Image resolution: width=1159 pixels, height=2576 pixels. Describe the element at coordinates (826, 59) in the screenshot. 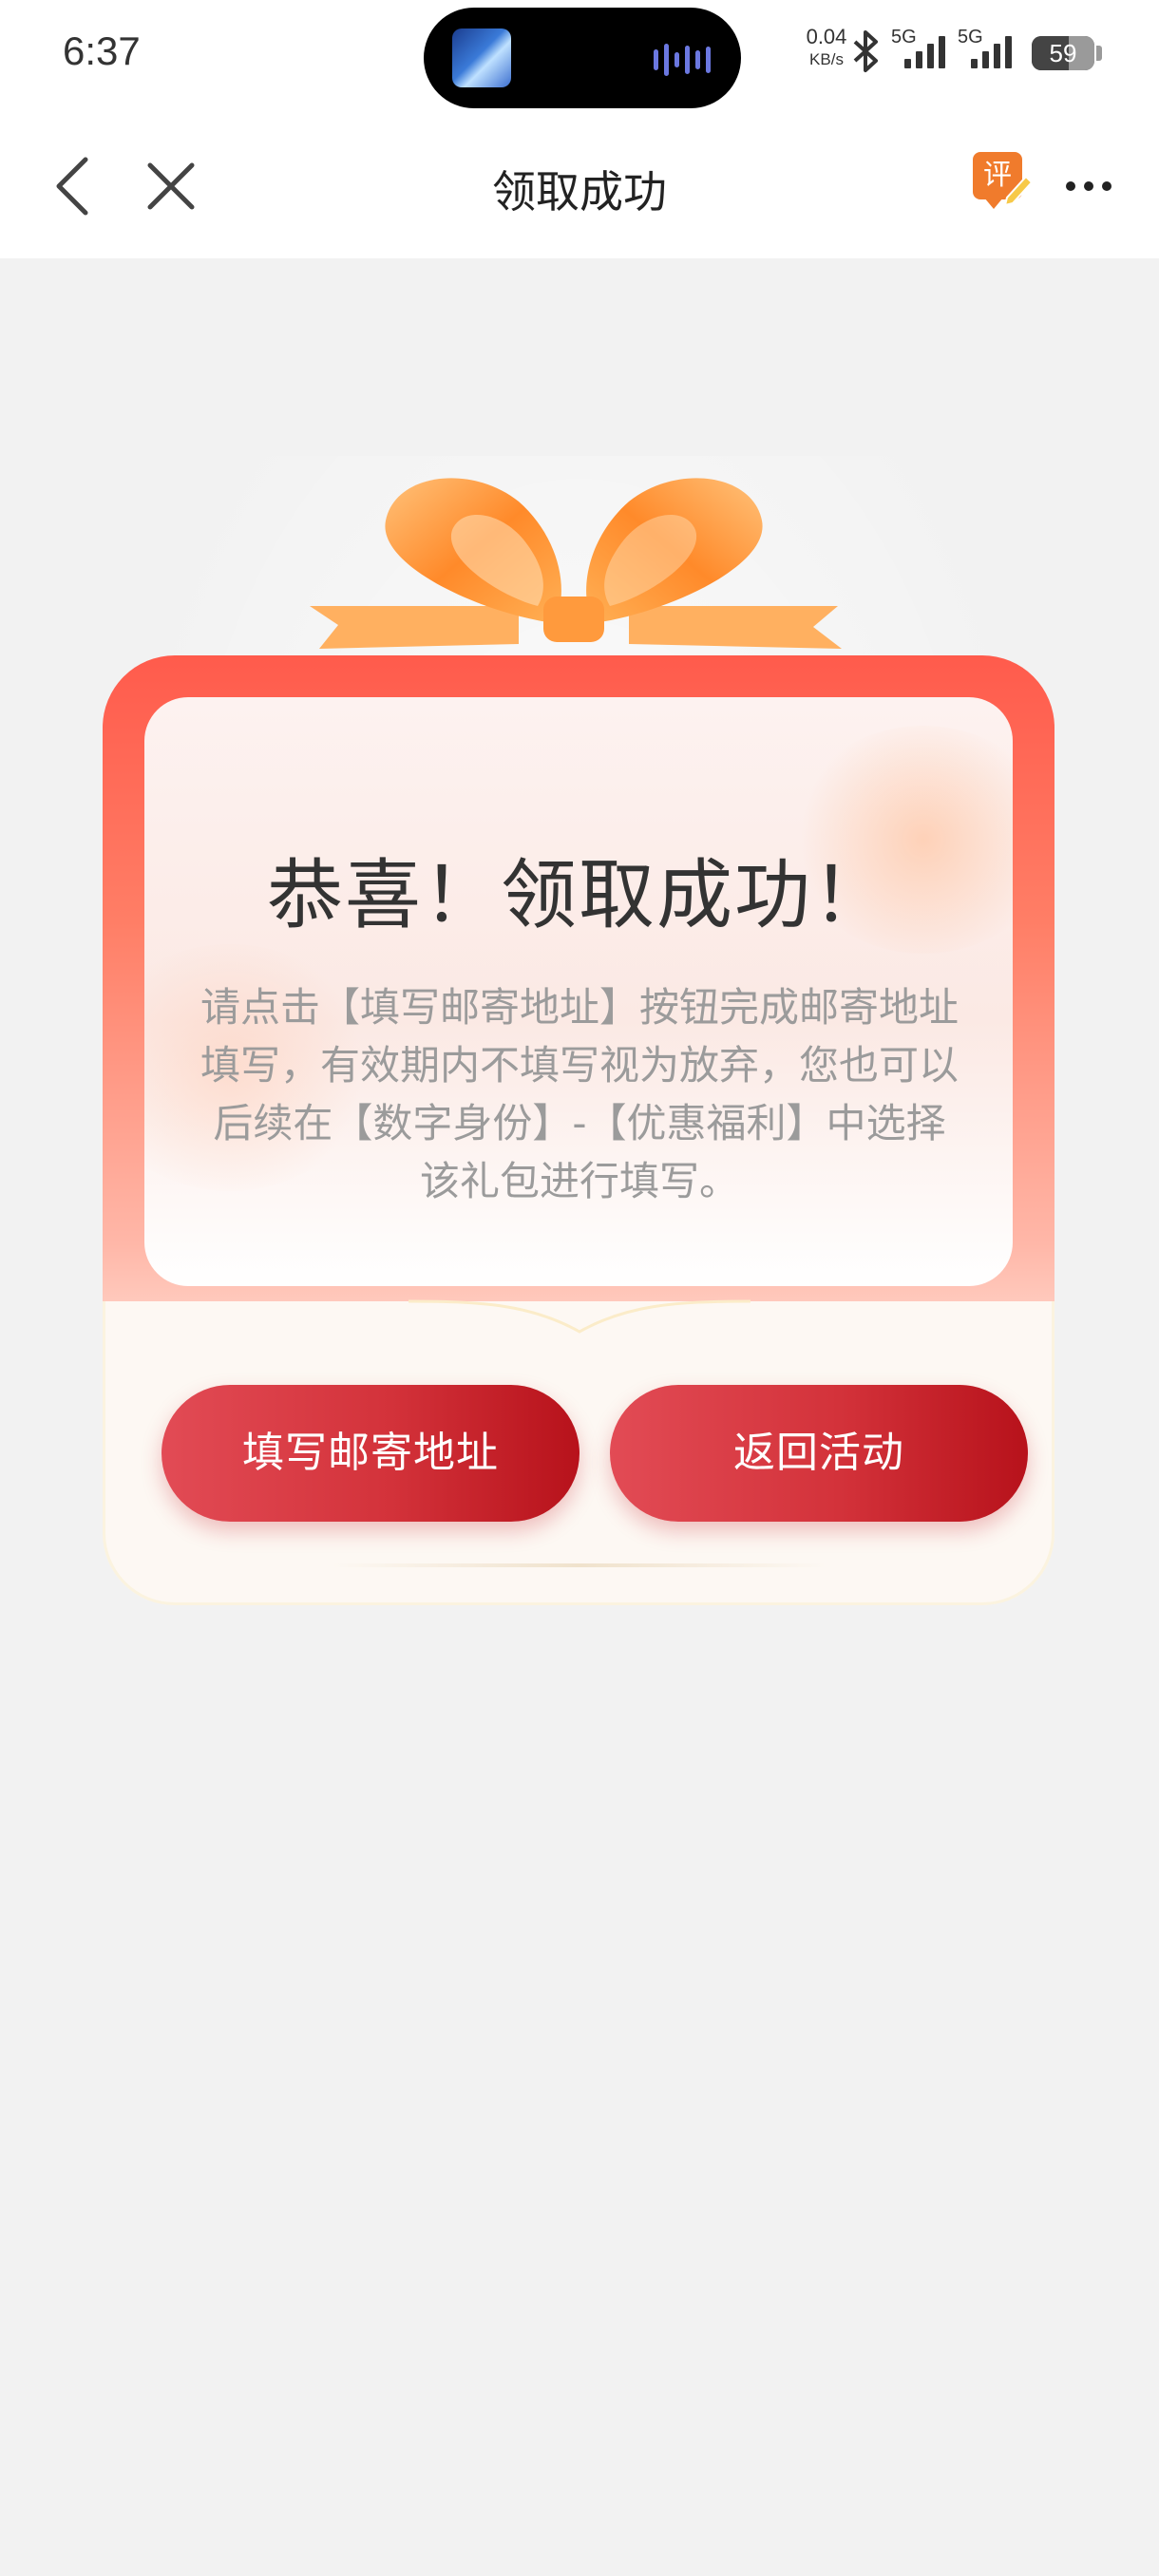

I see `network-speed-unit: KB/s` at that location.